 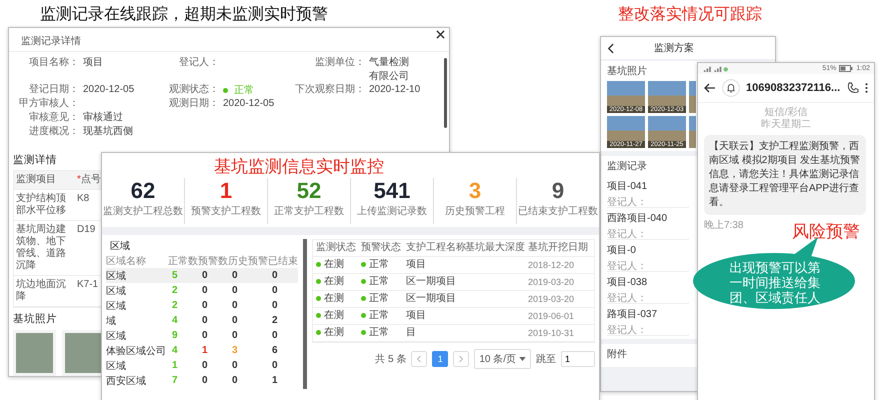 I want to click on total-count: 共 5 条, so click(x=390, y=359).